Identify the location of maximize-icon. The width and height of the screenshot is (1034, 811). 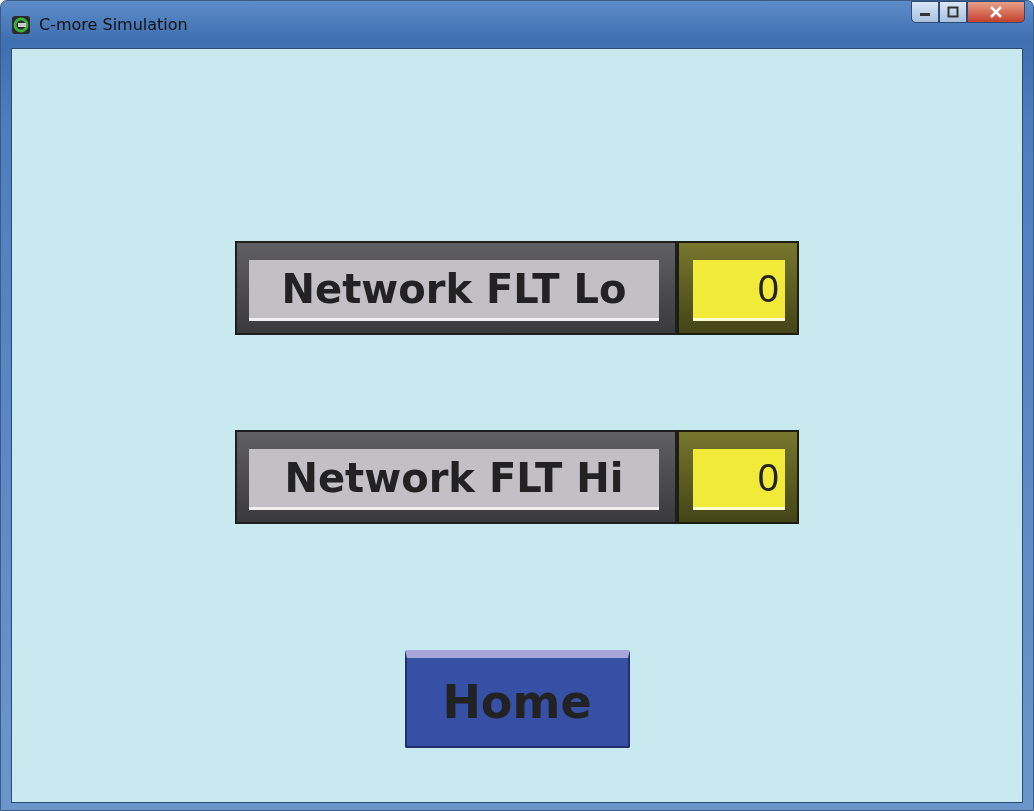
(953, 12).